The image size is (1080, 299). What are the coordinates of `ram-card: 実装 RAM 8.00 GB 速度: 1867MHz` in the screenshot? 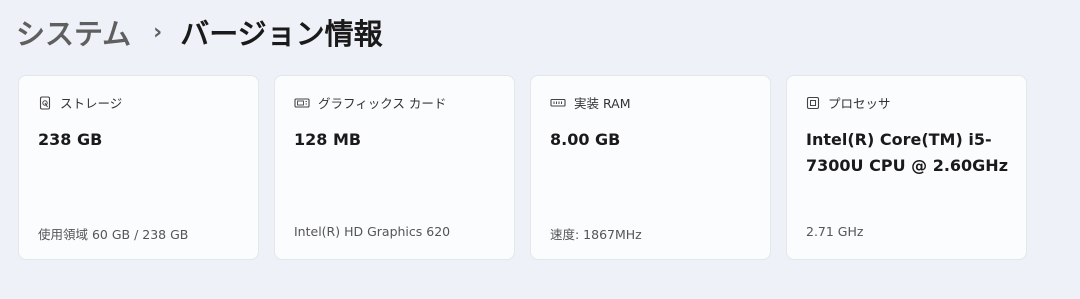 It's located at (650, 167).